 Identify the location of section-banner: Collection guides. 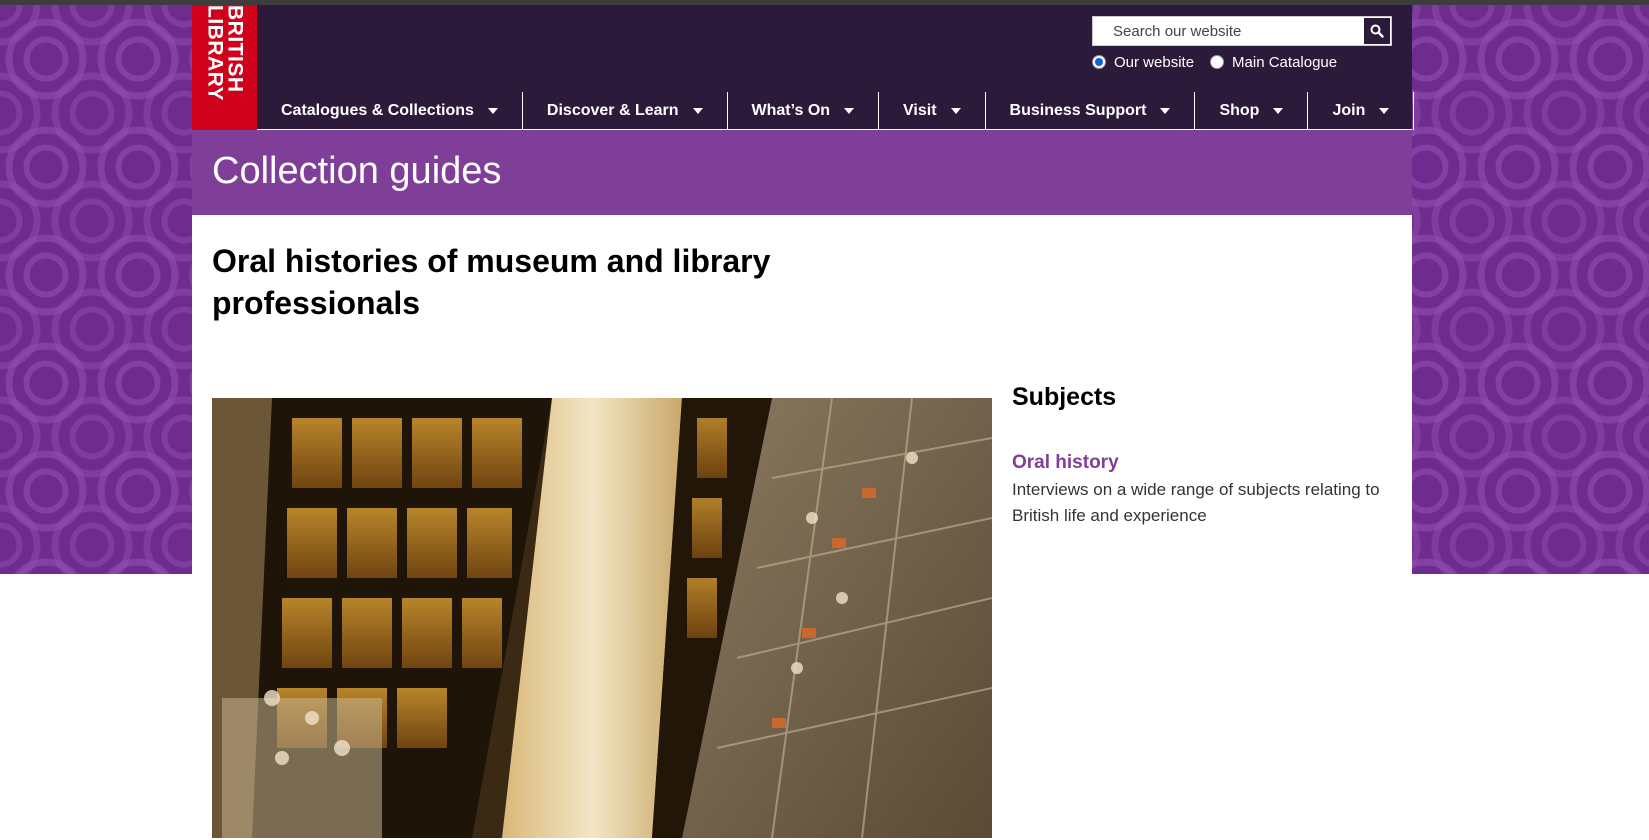
(802, 172).